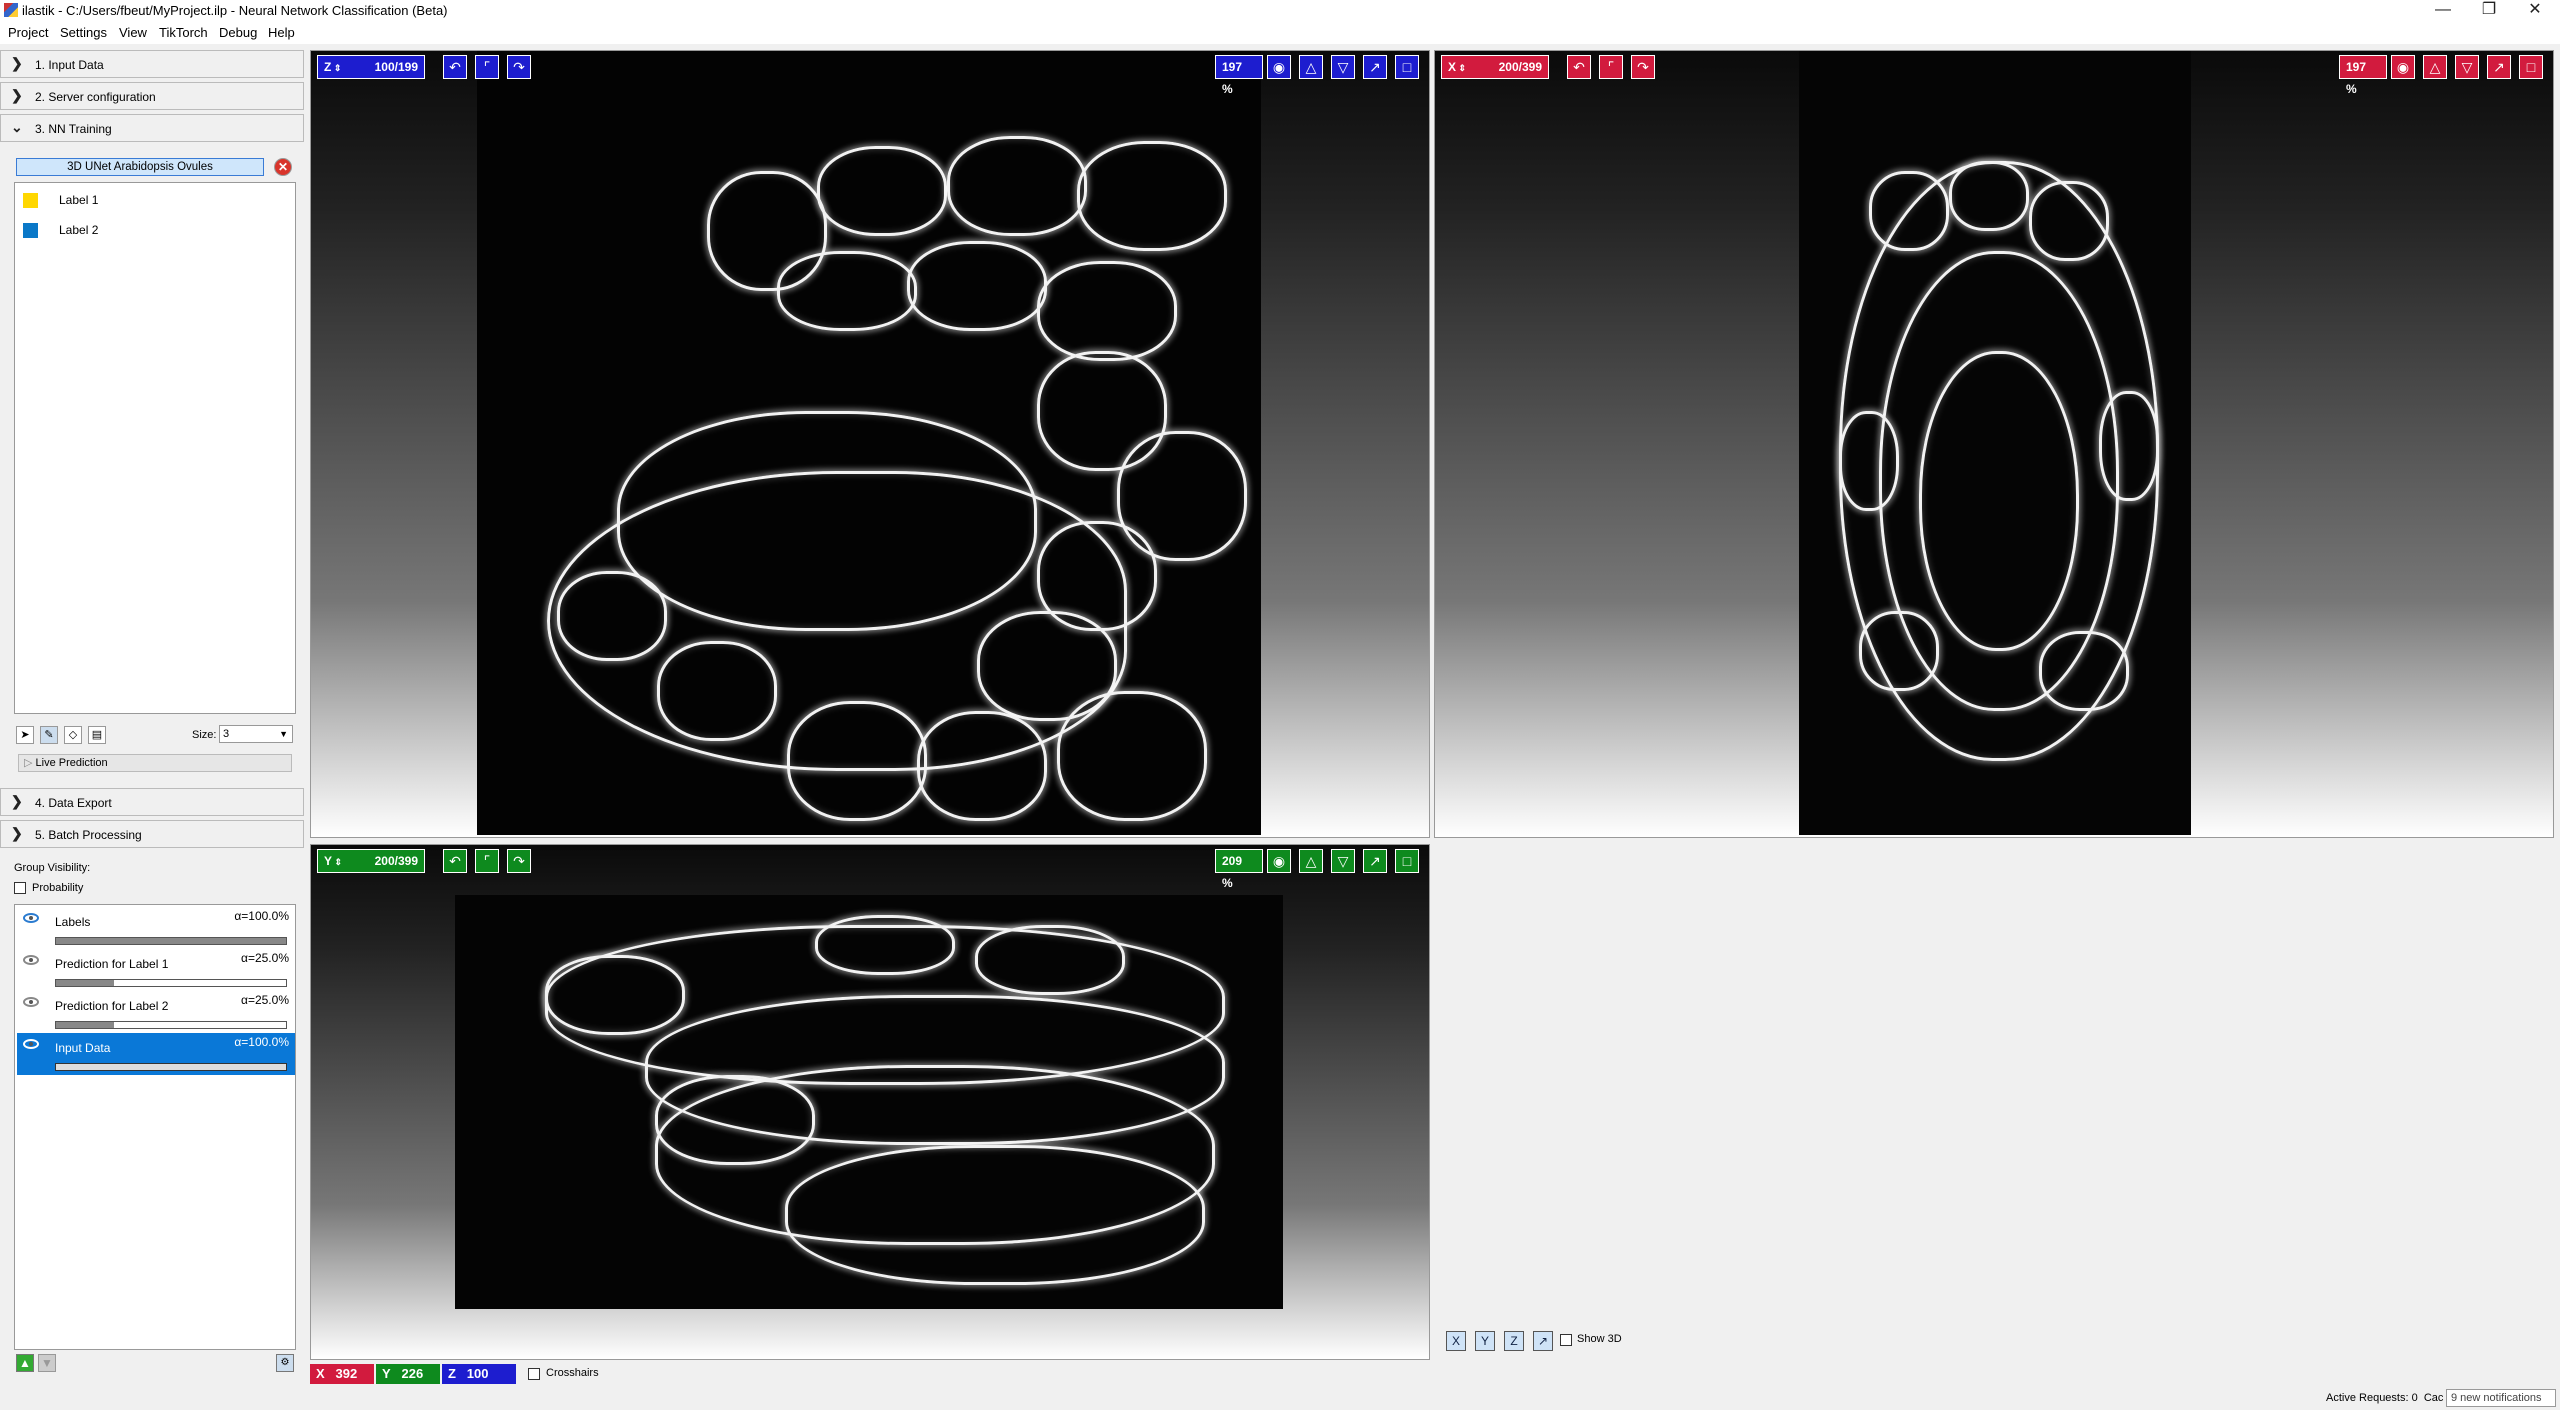 The image size is (2560, 1410). Describe the element at coordinates (1495, 67) in the screenshot. I see `slice-indicator-x: X ⇕ 200/399` at that location.